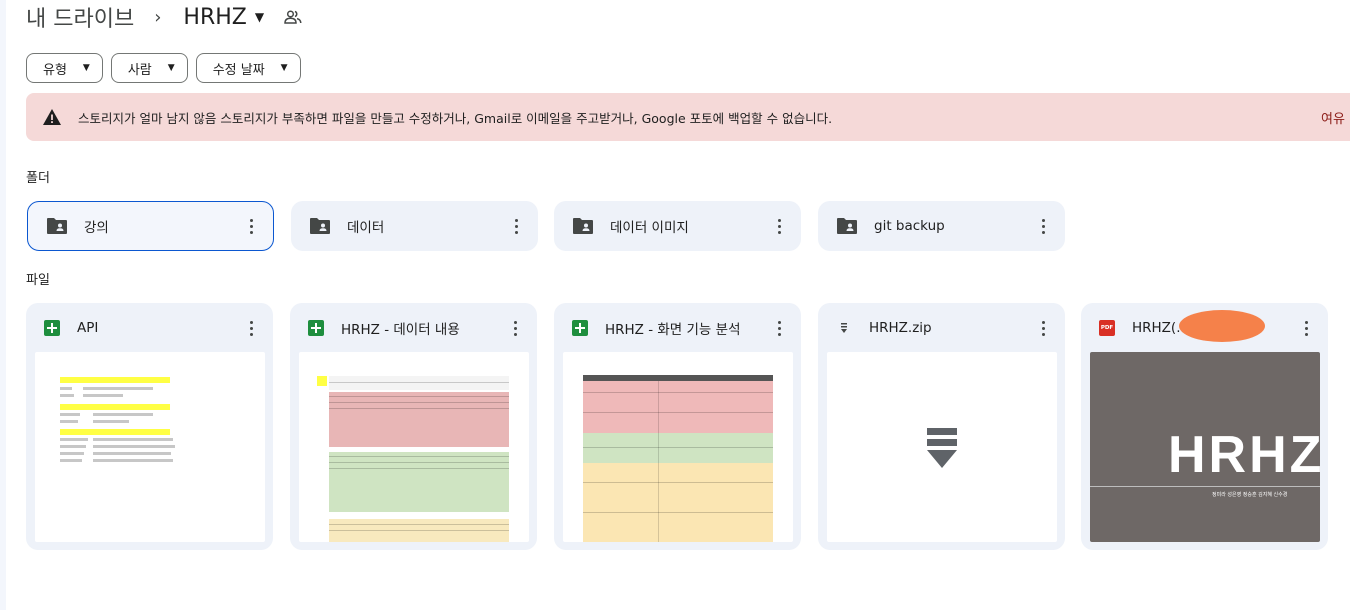 The width and height of the screenshot is (1350, 610). I want to click on file-card: HRHZ.zip, so click(941, 426).